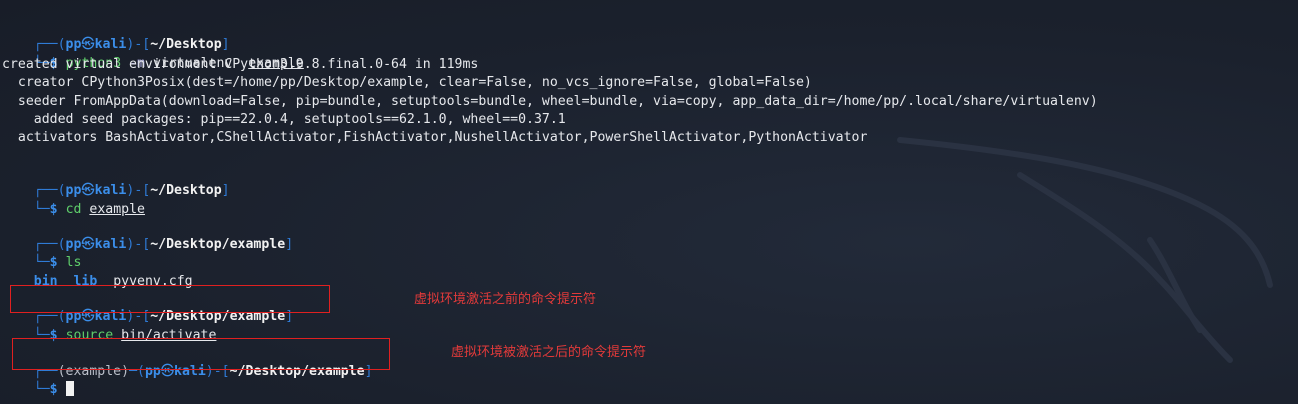 Image resolution: width=1298 pixels, height=404 pixels. Describe the element at coordinates (170, 299) in the screenshot. I see `highlight-box-before` at that location.